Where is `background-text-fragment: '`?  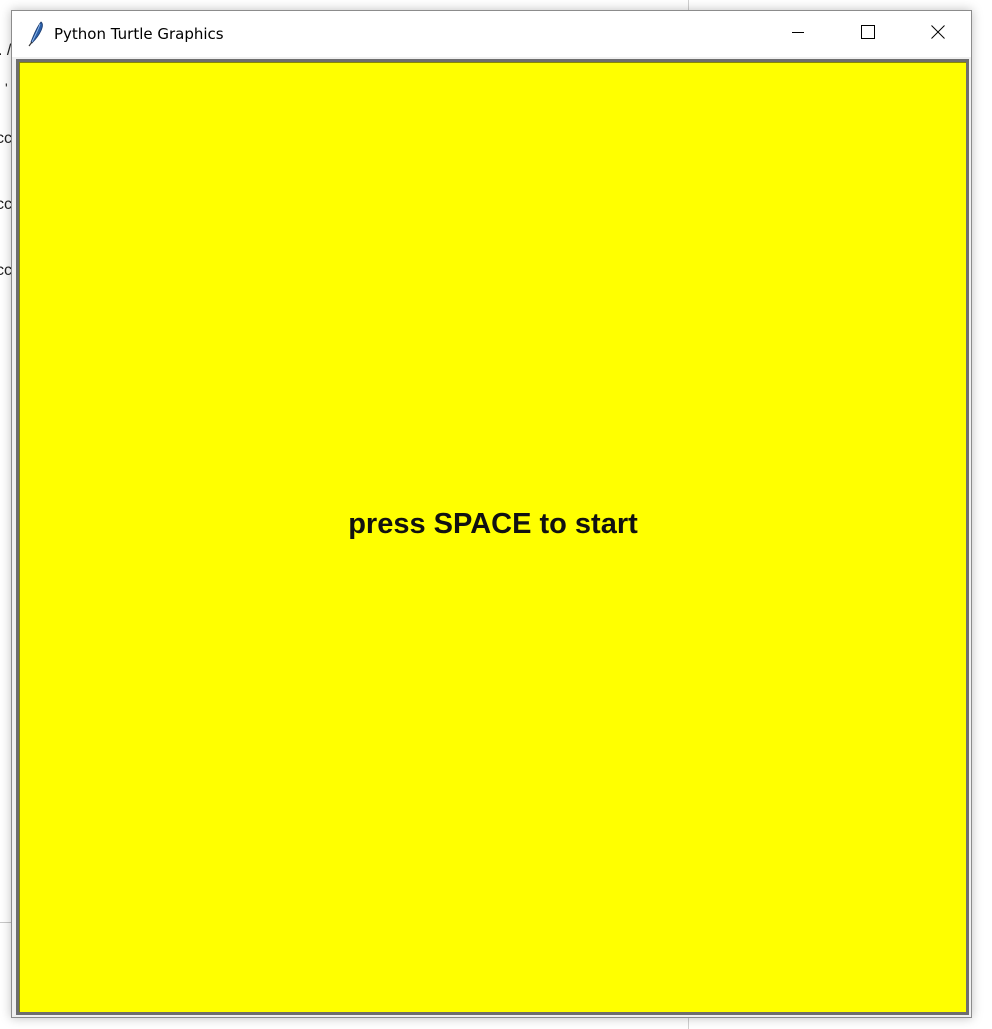 background-text-fragment: ' is located at coordinates (6, 88).